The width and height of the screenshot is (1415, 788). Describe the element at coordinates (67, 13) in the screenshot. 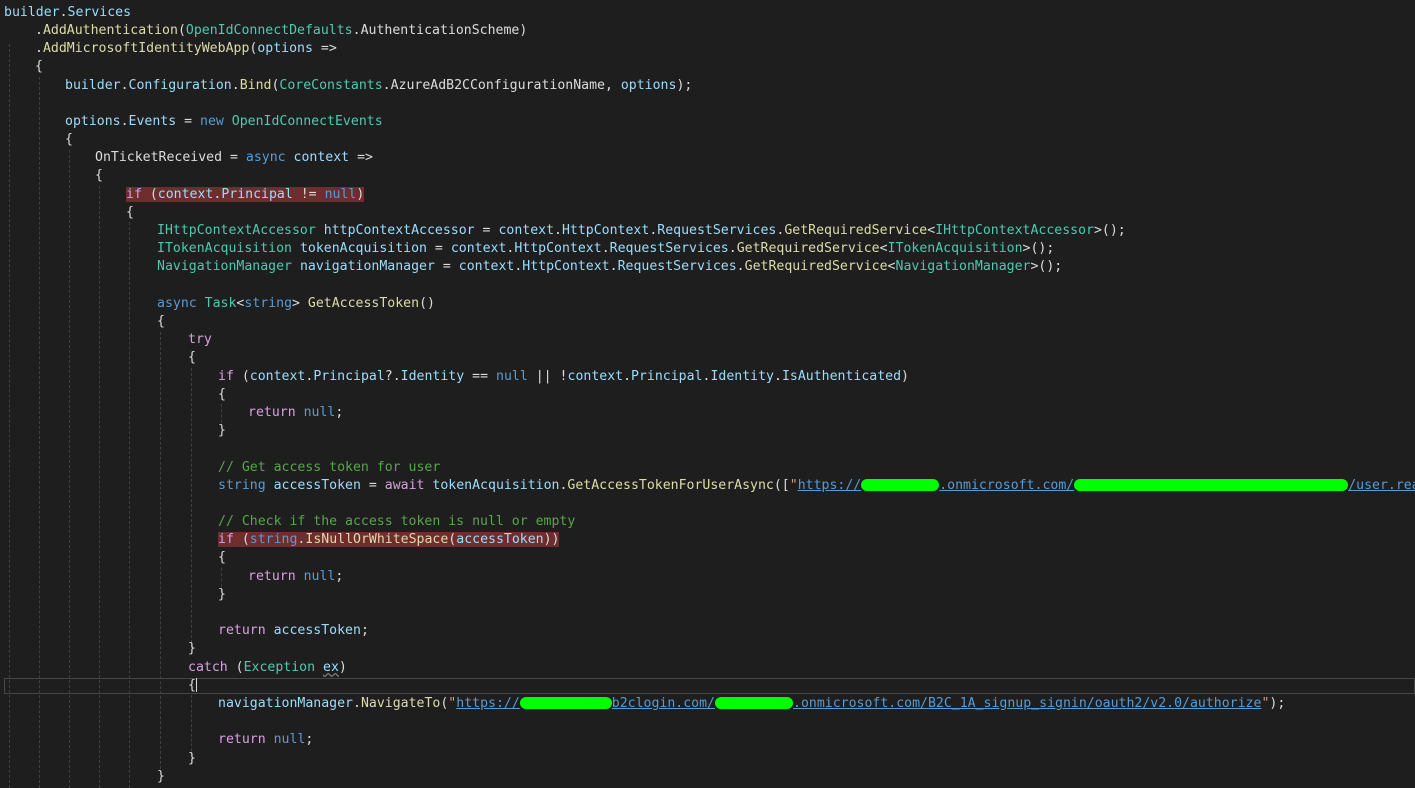

I see `code-line-1: builder.Services` at that location.